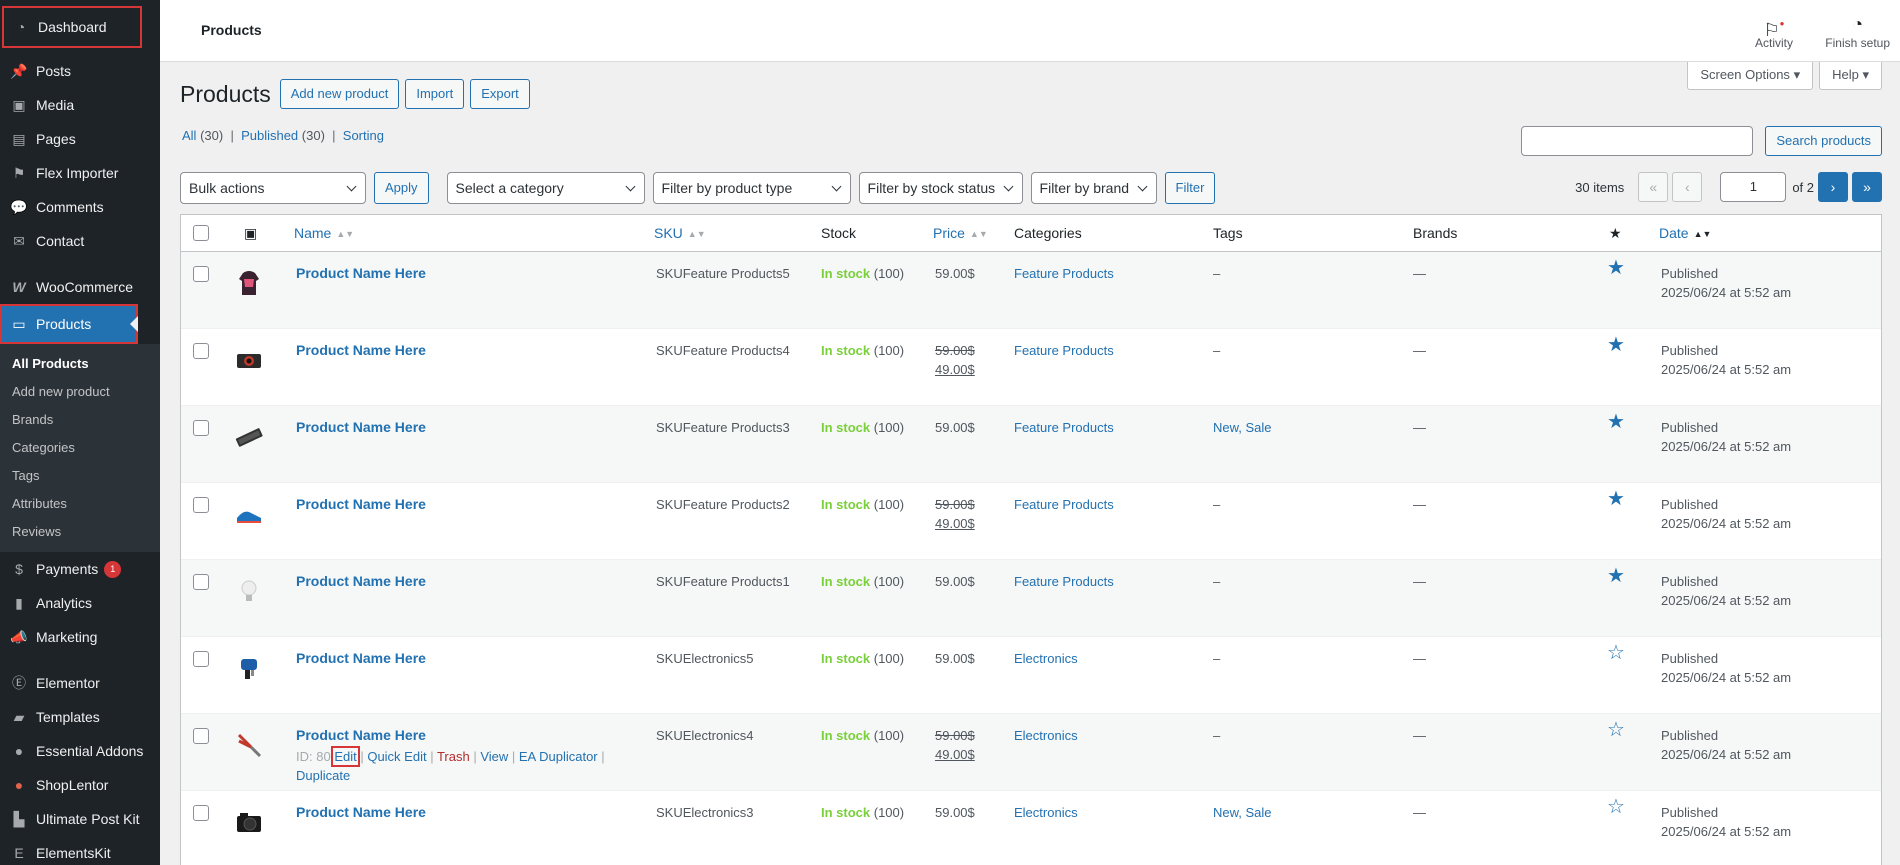 Image resolution: width=1900 pixels, height=865 pixels. What do you see at coordinates (1653, 187) in the screenshot?
I see `first-page-button: «` at bounding box center [1653, 187].